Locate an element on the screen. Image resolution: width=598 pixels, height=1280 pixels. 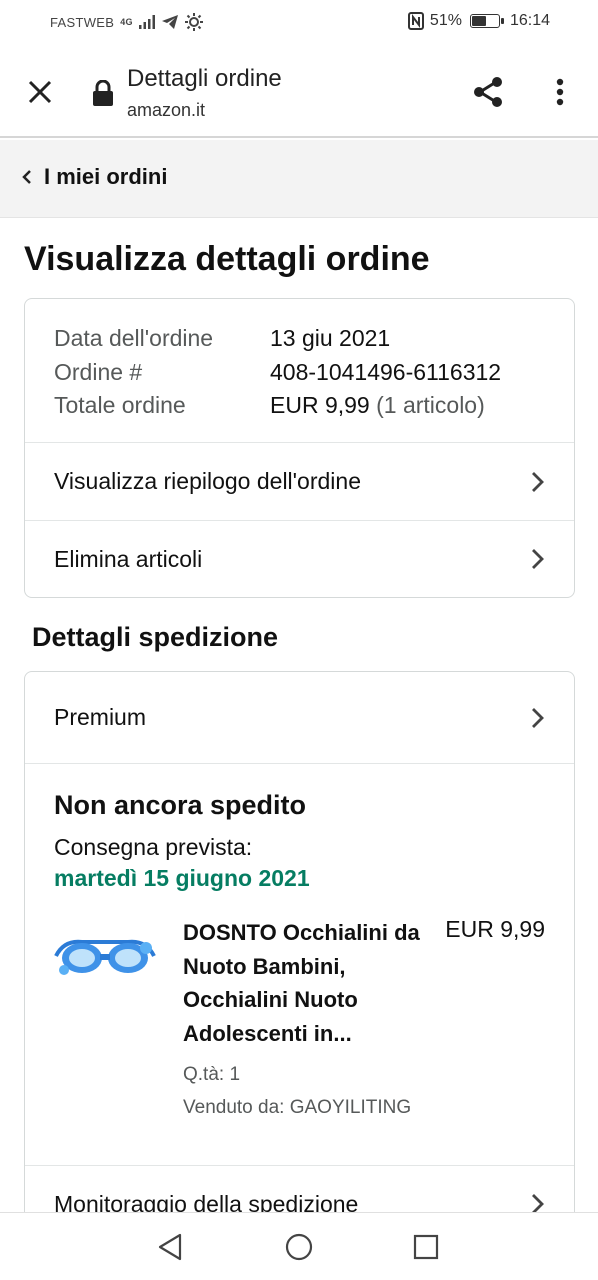
system-nav-bar is located at coordinates (299, 1246).